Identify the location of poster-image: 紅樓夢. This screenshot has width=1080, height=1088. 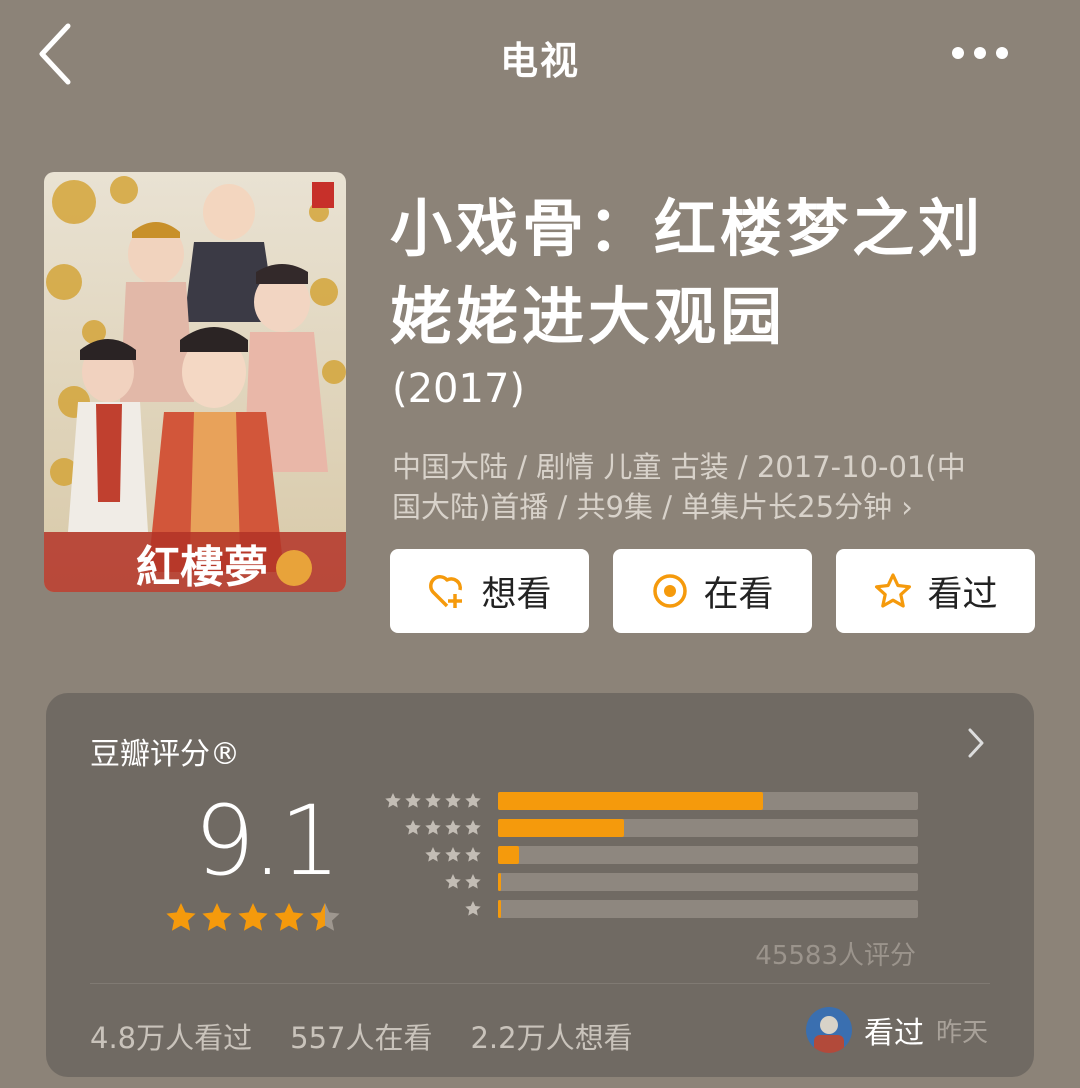
(195, 382).